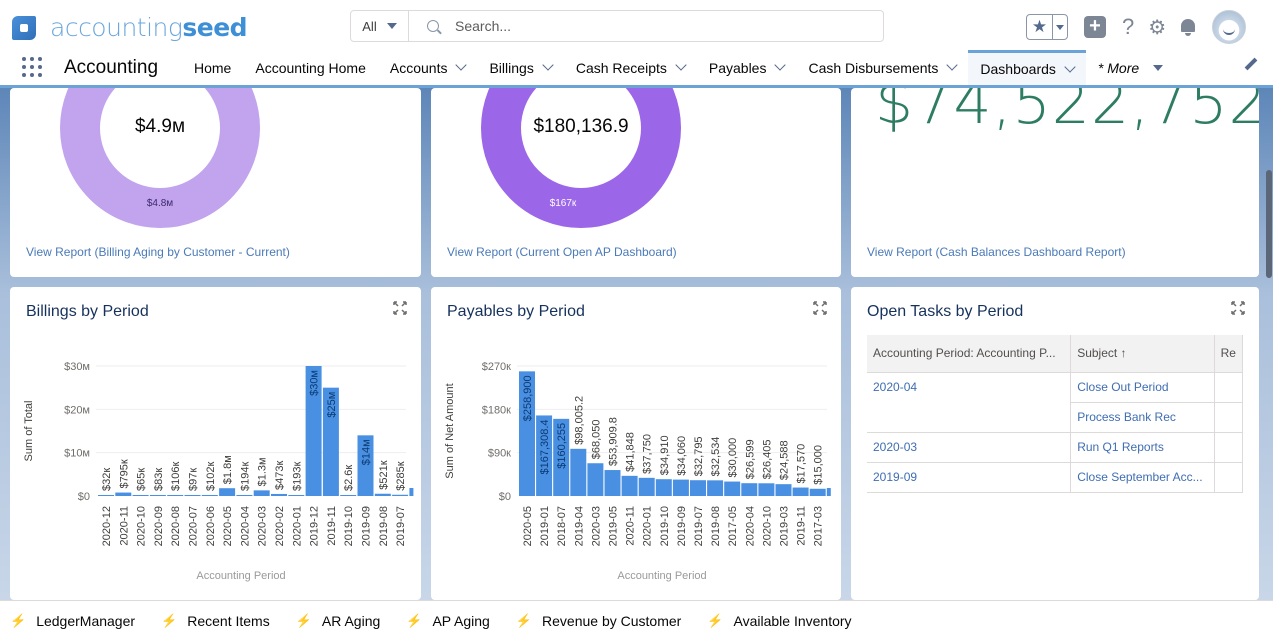 The width and height of the screenshot is (1273, 640). Describe the element at coordinates (1157, 27) in the screenshot. I see `gear-icon: ⚙` at that location.